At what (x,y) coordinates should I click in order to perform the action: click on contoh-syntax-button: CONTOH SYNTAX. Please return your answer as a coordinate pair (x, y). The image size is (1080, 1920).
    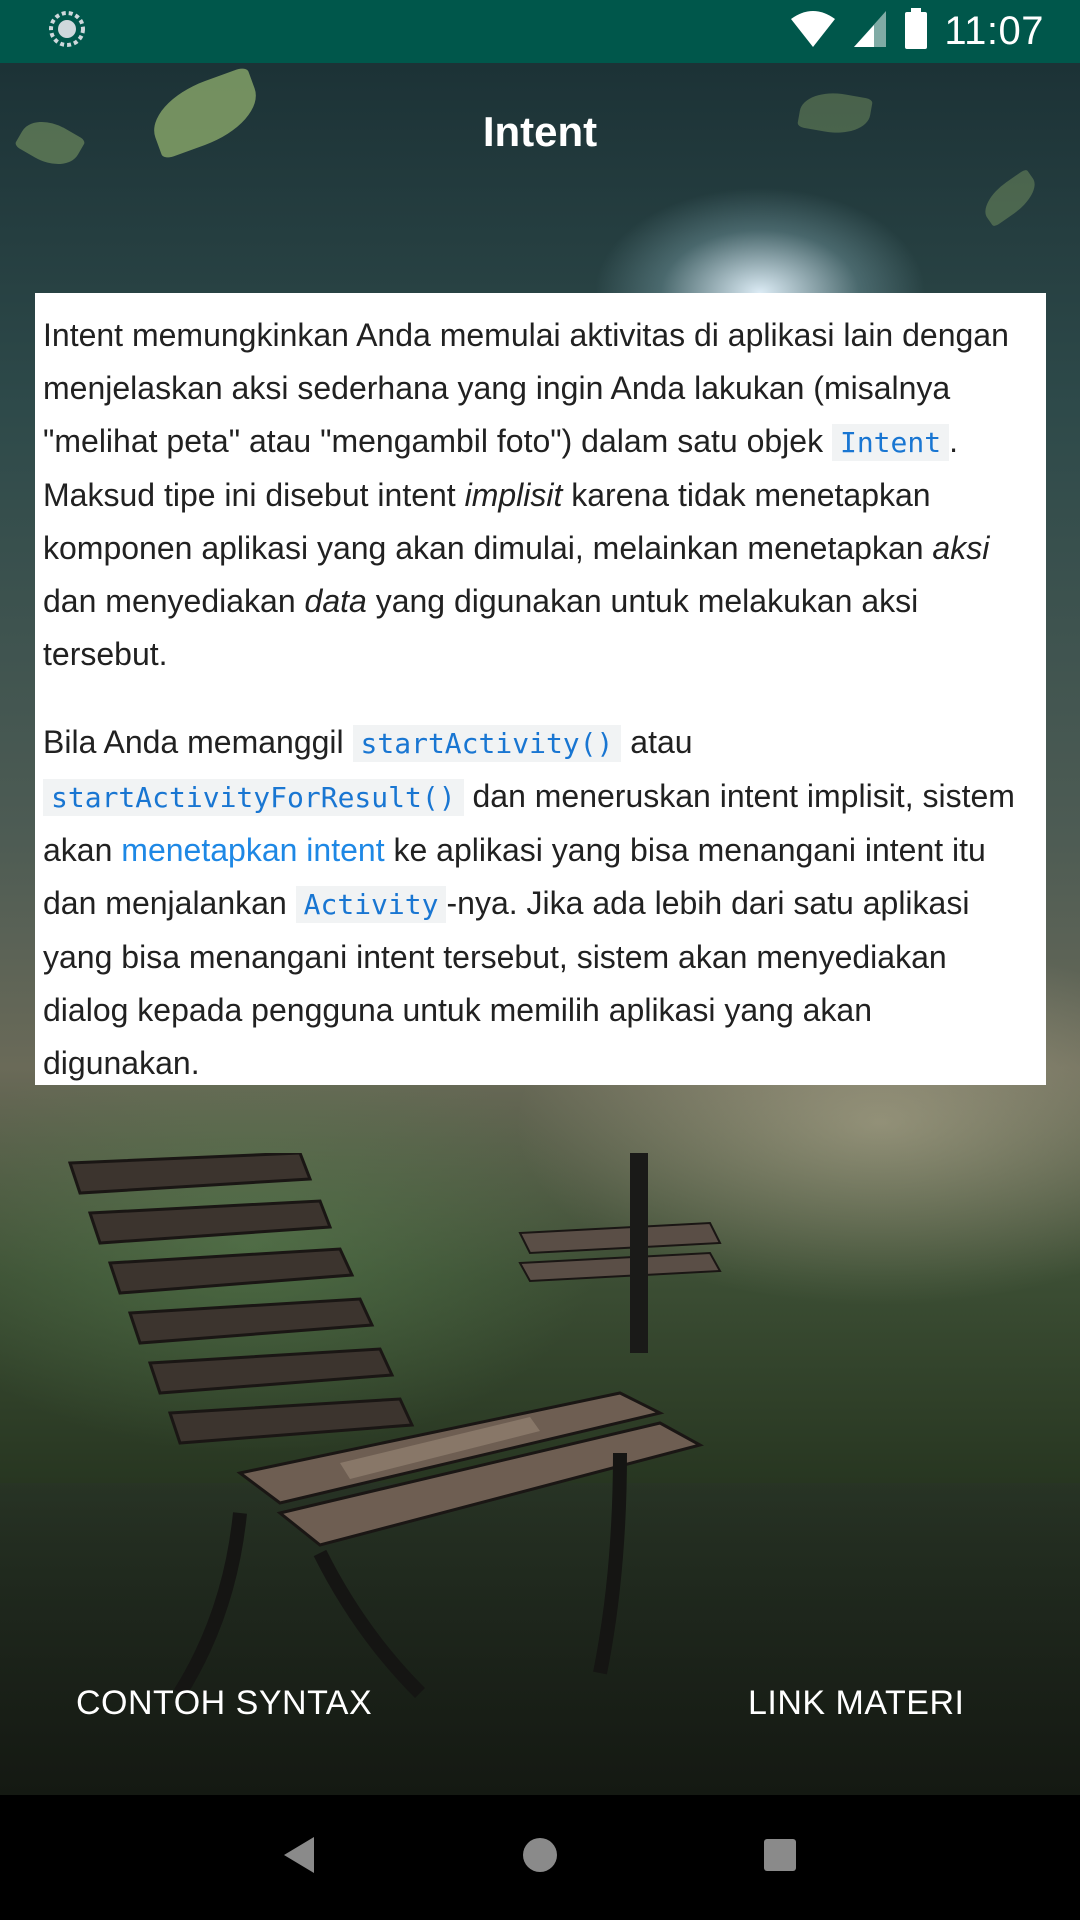
    Looking at the image, I should click on (224, 1703).